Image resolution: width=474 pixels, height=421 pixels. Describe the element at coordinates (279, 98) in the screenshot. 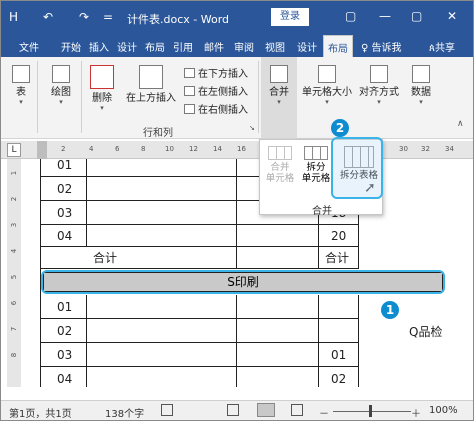

I see `merge-button: 合并 ▾` at that location.